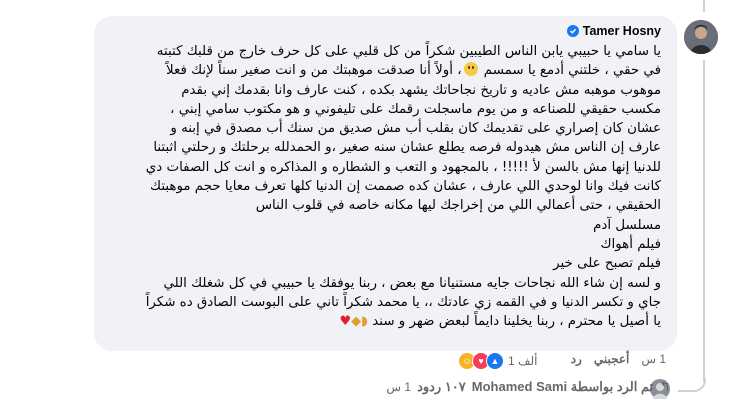 Image resolution: width=729 pixels, height=406 pixels. Describe the element at coordinates (399, 386) in the screenshot. I see `replies-time: 1 س` at that location.